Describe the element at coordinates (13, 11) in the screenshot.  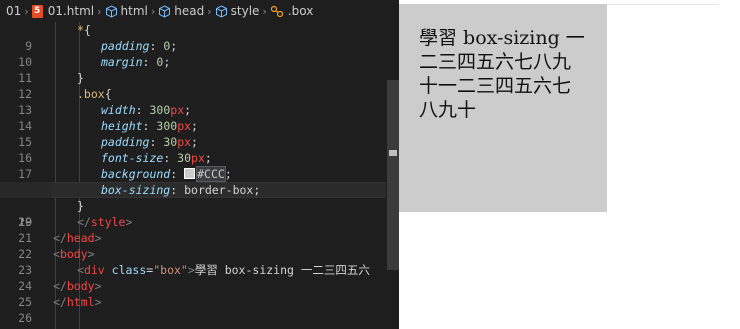
I see `breadcrumb-folder: 01` at that location.